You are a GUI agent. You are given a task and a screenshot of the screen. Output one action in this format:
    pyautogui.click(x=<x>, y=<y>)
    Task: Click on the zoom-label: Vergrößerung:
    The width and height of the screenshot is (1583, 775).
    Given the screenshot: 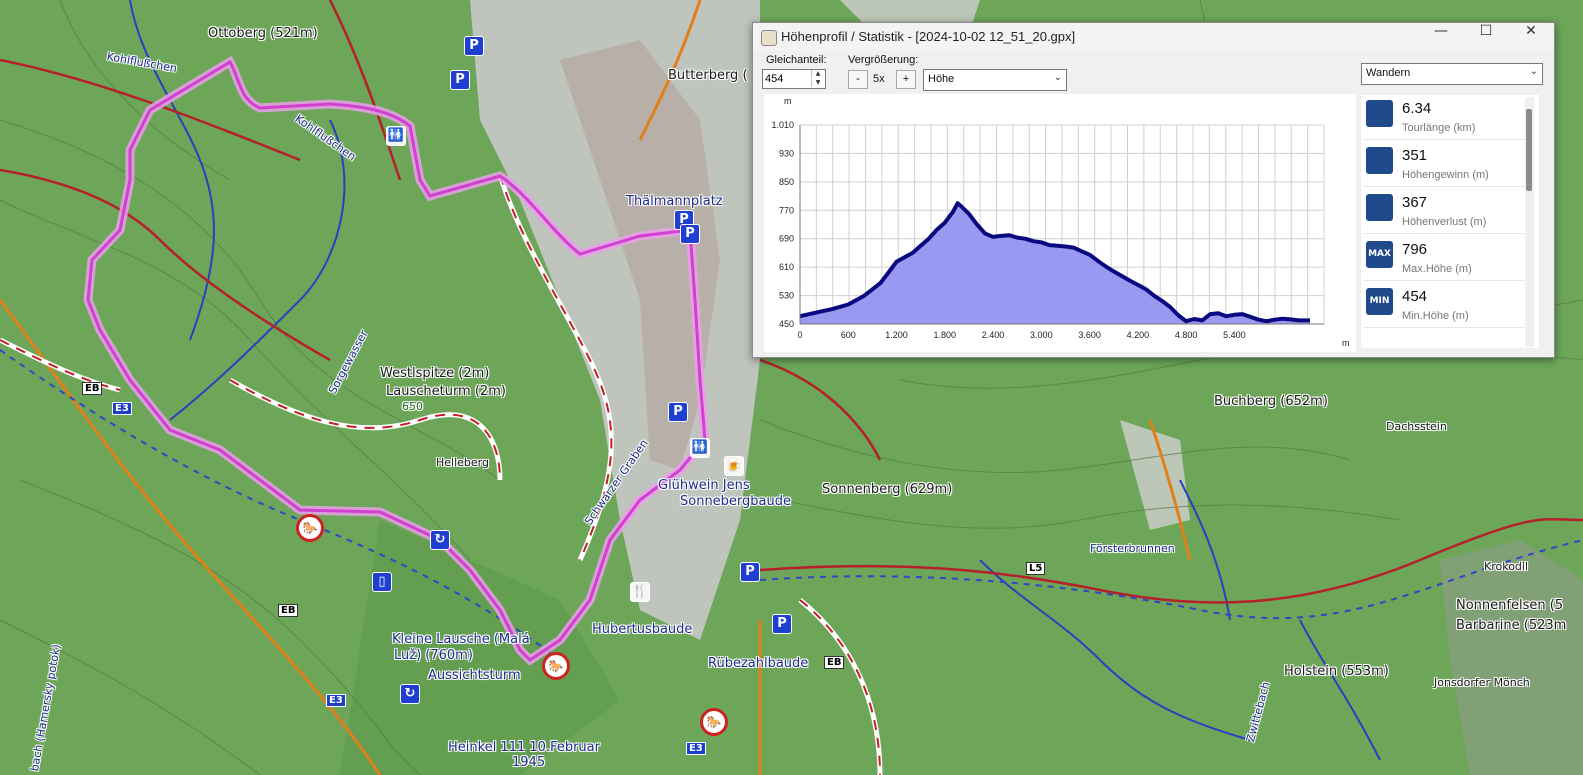 What is the action you would take?
    pyautogui.click(x=883, y=60)
    